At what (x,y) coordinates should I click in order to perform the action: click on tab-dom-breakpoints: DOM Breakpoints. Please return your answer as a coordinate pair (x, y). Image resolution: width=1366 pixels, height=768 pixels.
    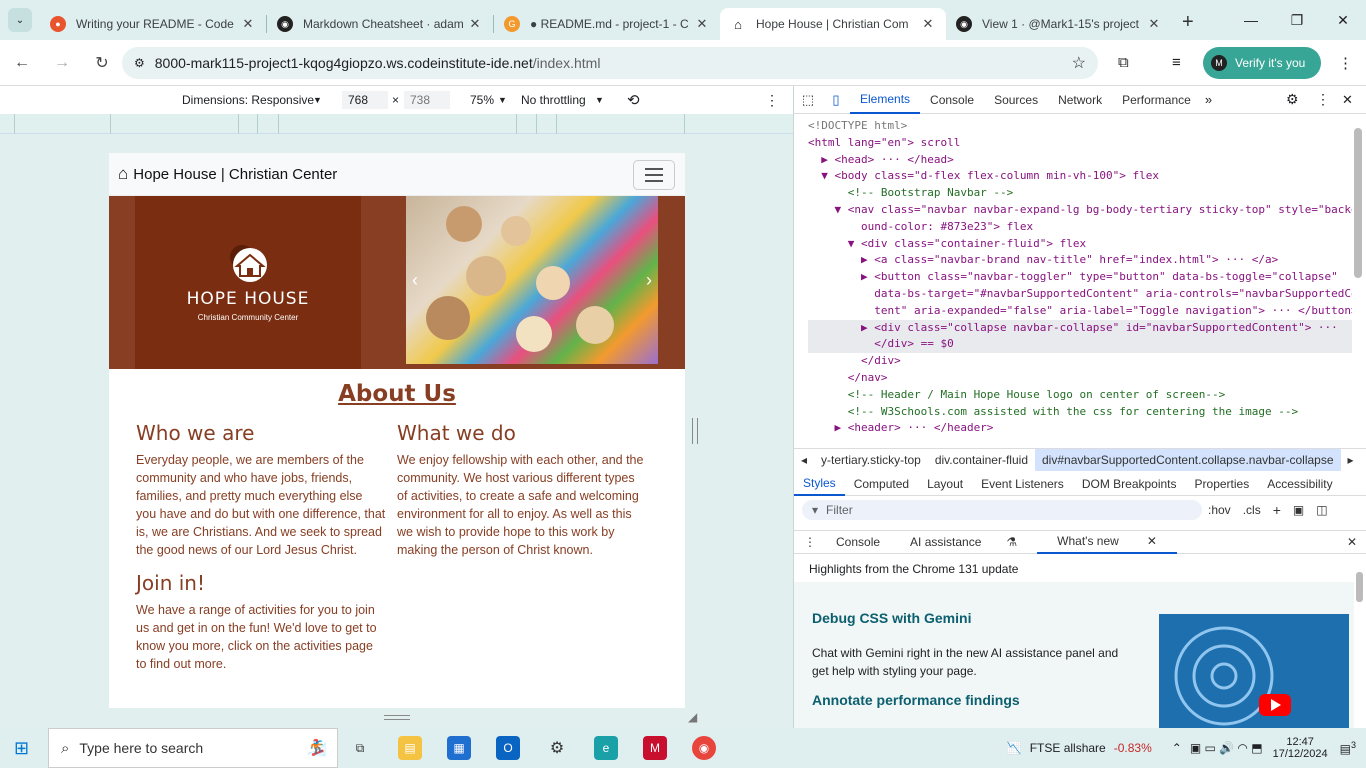
    Looking at the image, I should click on (1129, 484).